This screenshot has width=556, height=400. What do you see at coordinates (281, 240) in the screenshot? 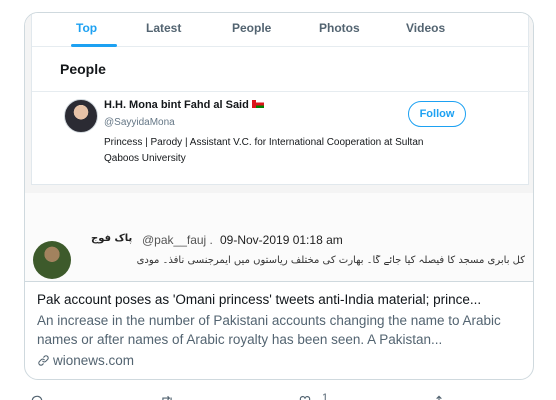
I see `tweet-date: 09-Nov-2019 01:18 am` at bounding box center [281, 240].